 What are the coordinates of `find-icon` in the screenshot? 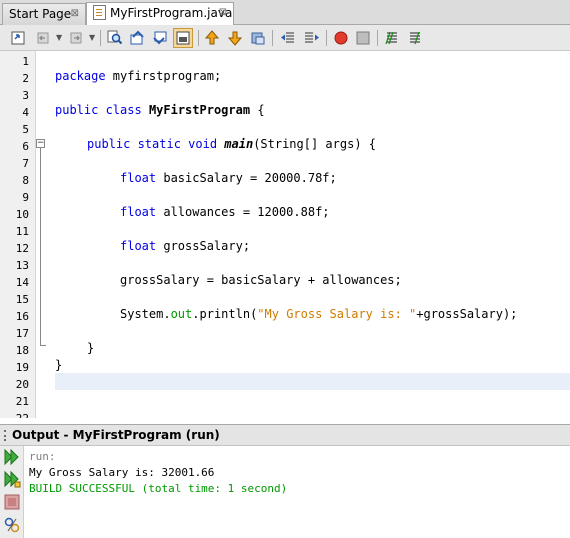 It's located at (115, 38).